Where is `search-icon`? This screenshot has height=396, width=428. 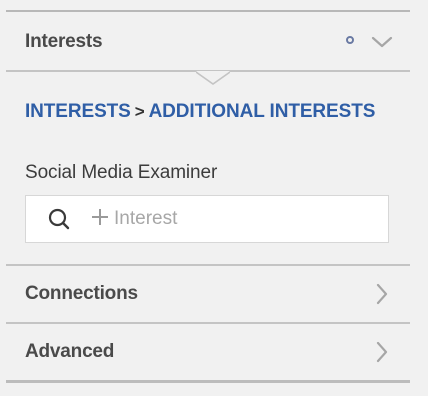
search-icon is located at coordinates (59, 219).